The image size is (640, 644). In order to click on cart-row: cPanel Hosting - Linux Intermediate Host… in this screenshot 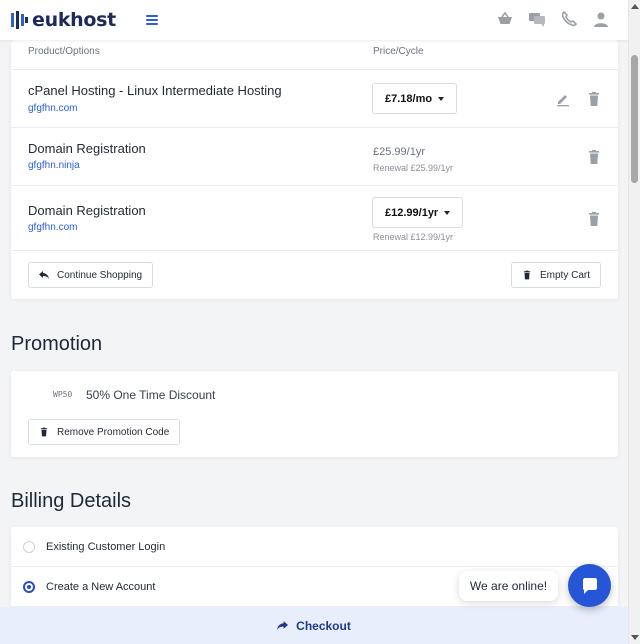, I will do `click(314, 99)`.